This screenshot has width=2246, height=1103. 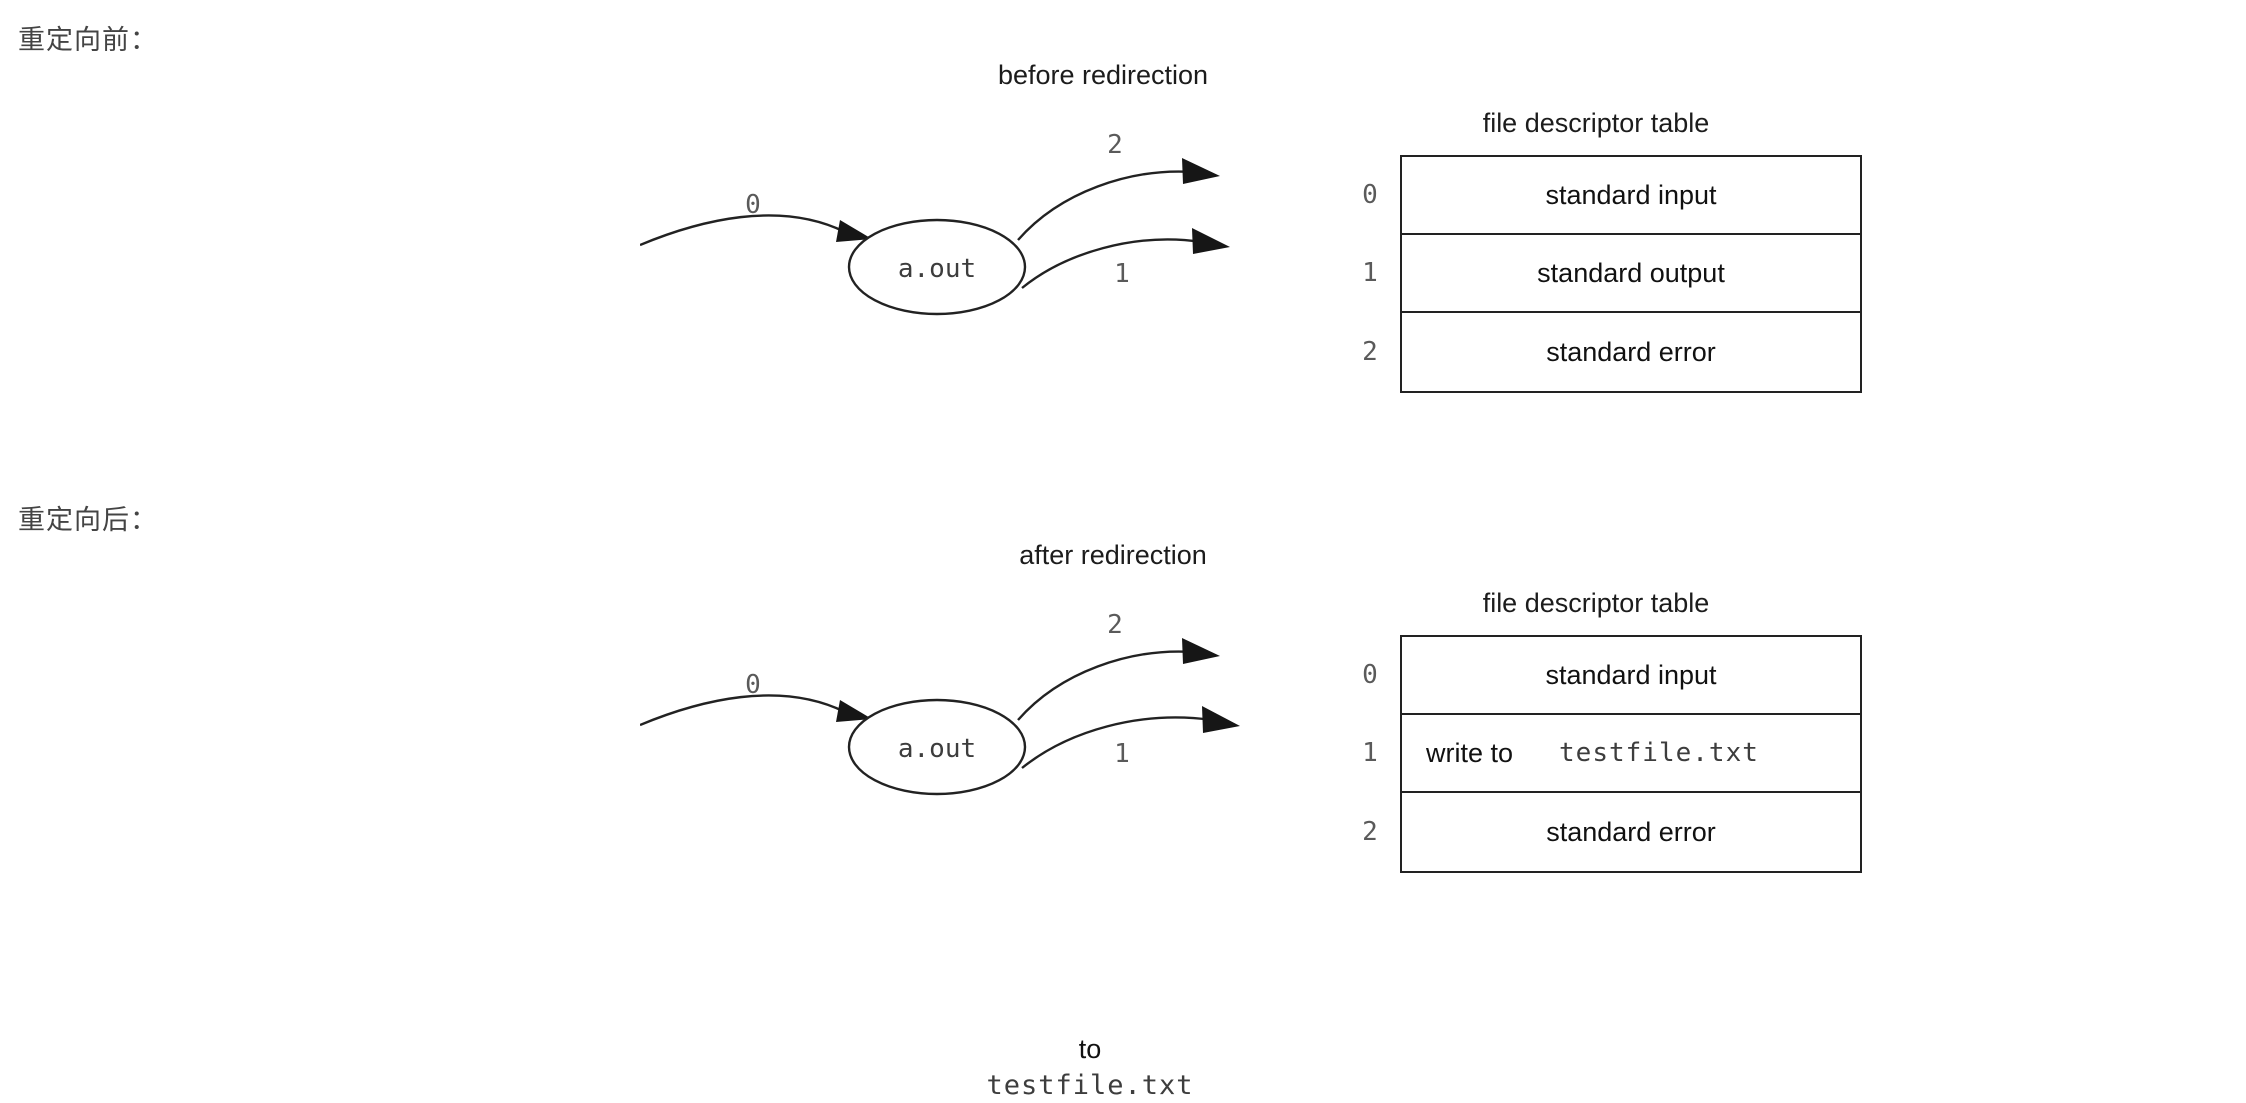 What do you see at coordinates (1470, 752) in the screenshot?
I see `fd-row-text: write to` at bounding box center [1470, 752].